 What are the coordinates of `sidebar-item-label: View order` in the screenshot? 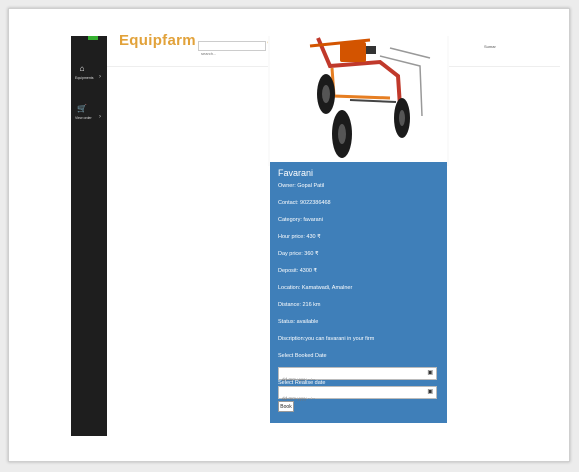 It's located at (83, 118).